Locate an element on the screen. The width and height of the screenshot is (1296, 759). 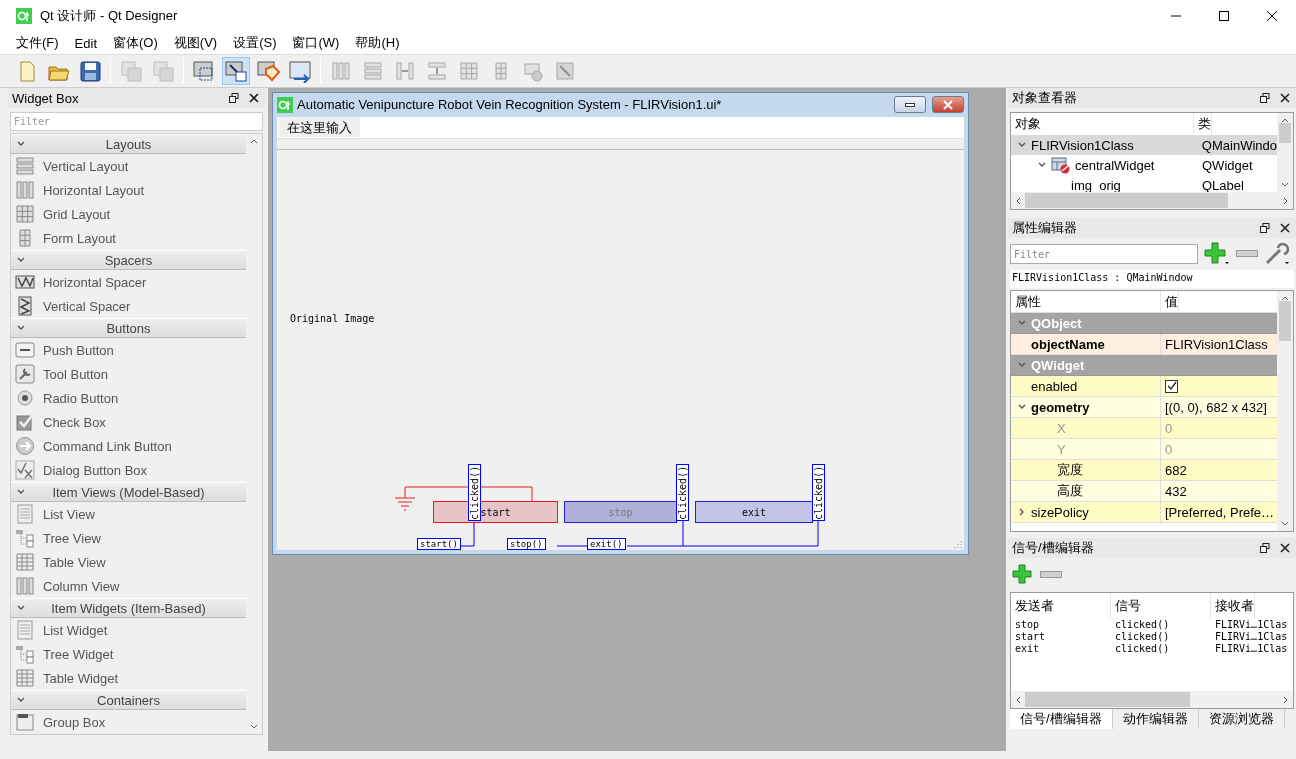
table-cell-text: FLIRVi…1Clas is located at coordinates (1251, 625).